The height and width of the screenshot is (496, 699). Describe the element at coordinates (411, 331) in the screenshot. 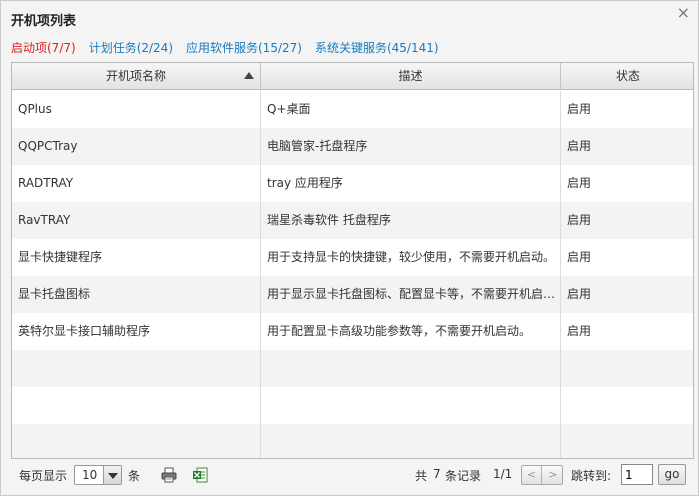

I see `cell-description: 用于配置显卡高级功能参数等，不需要开机启动。` at that location.